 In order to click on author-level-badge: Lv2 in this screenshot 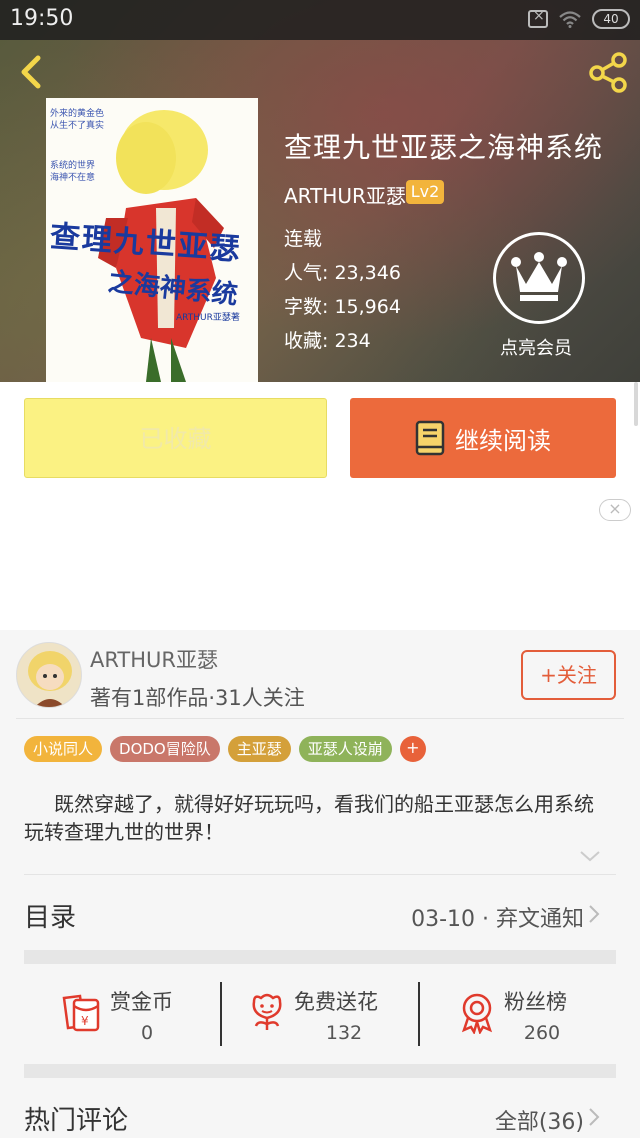, I will do `click(425, 192)`.